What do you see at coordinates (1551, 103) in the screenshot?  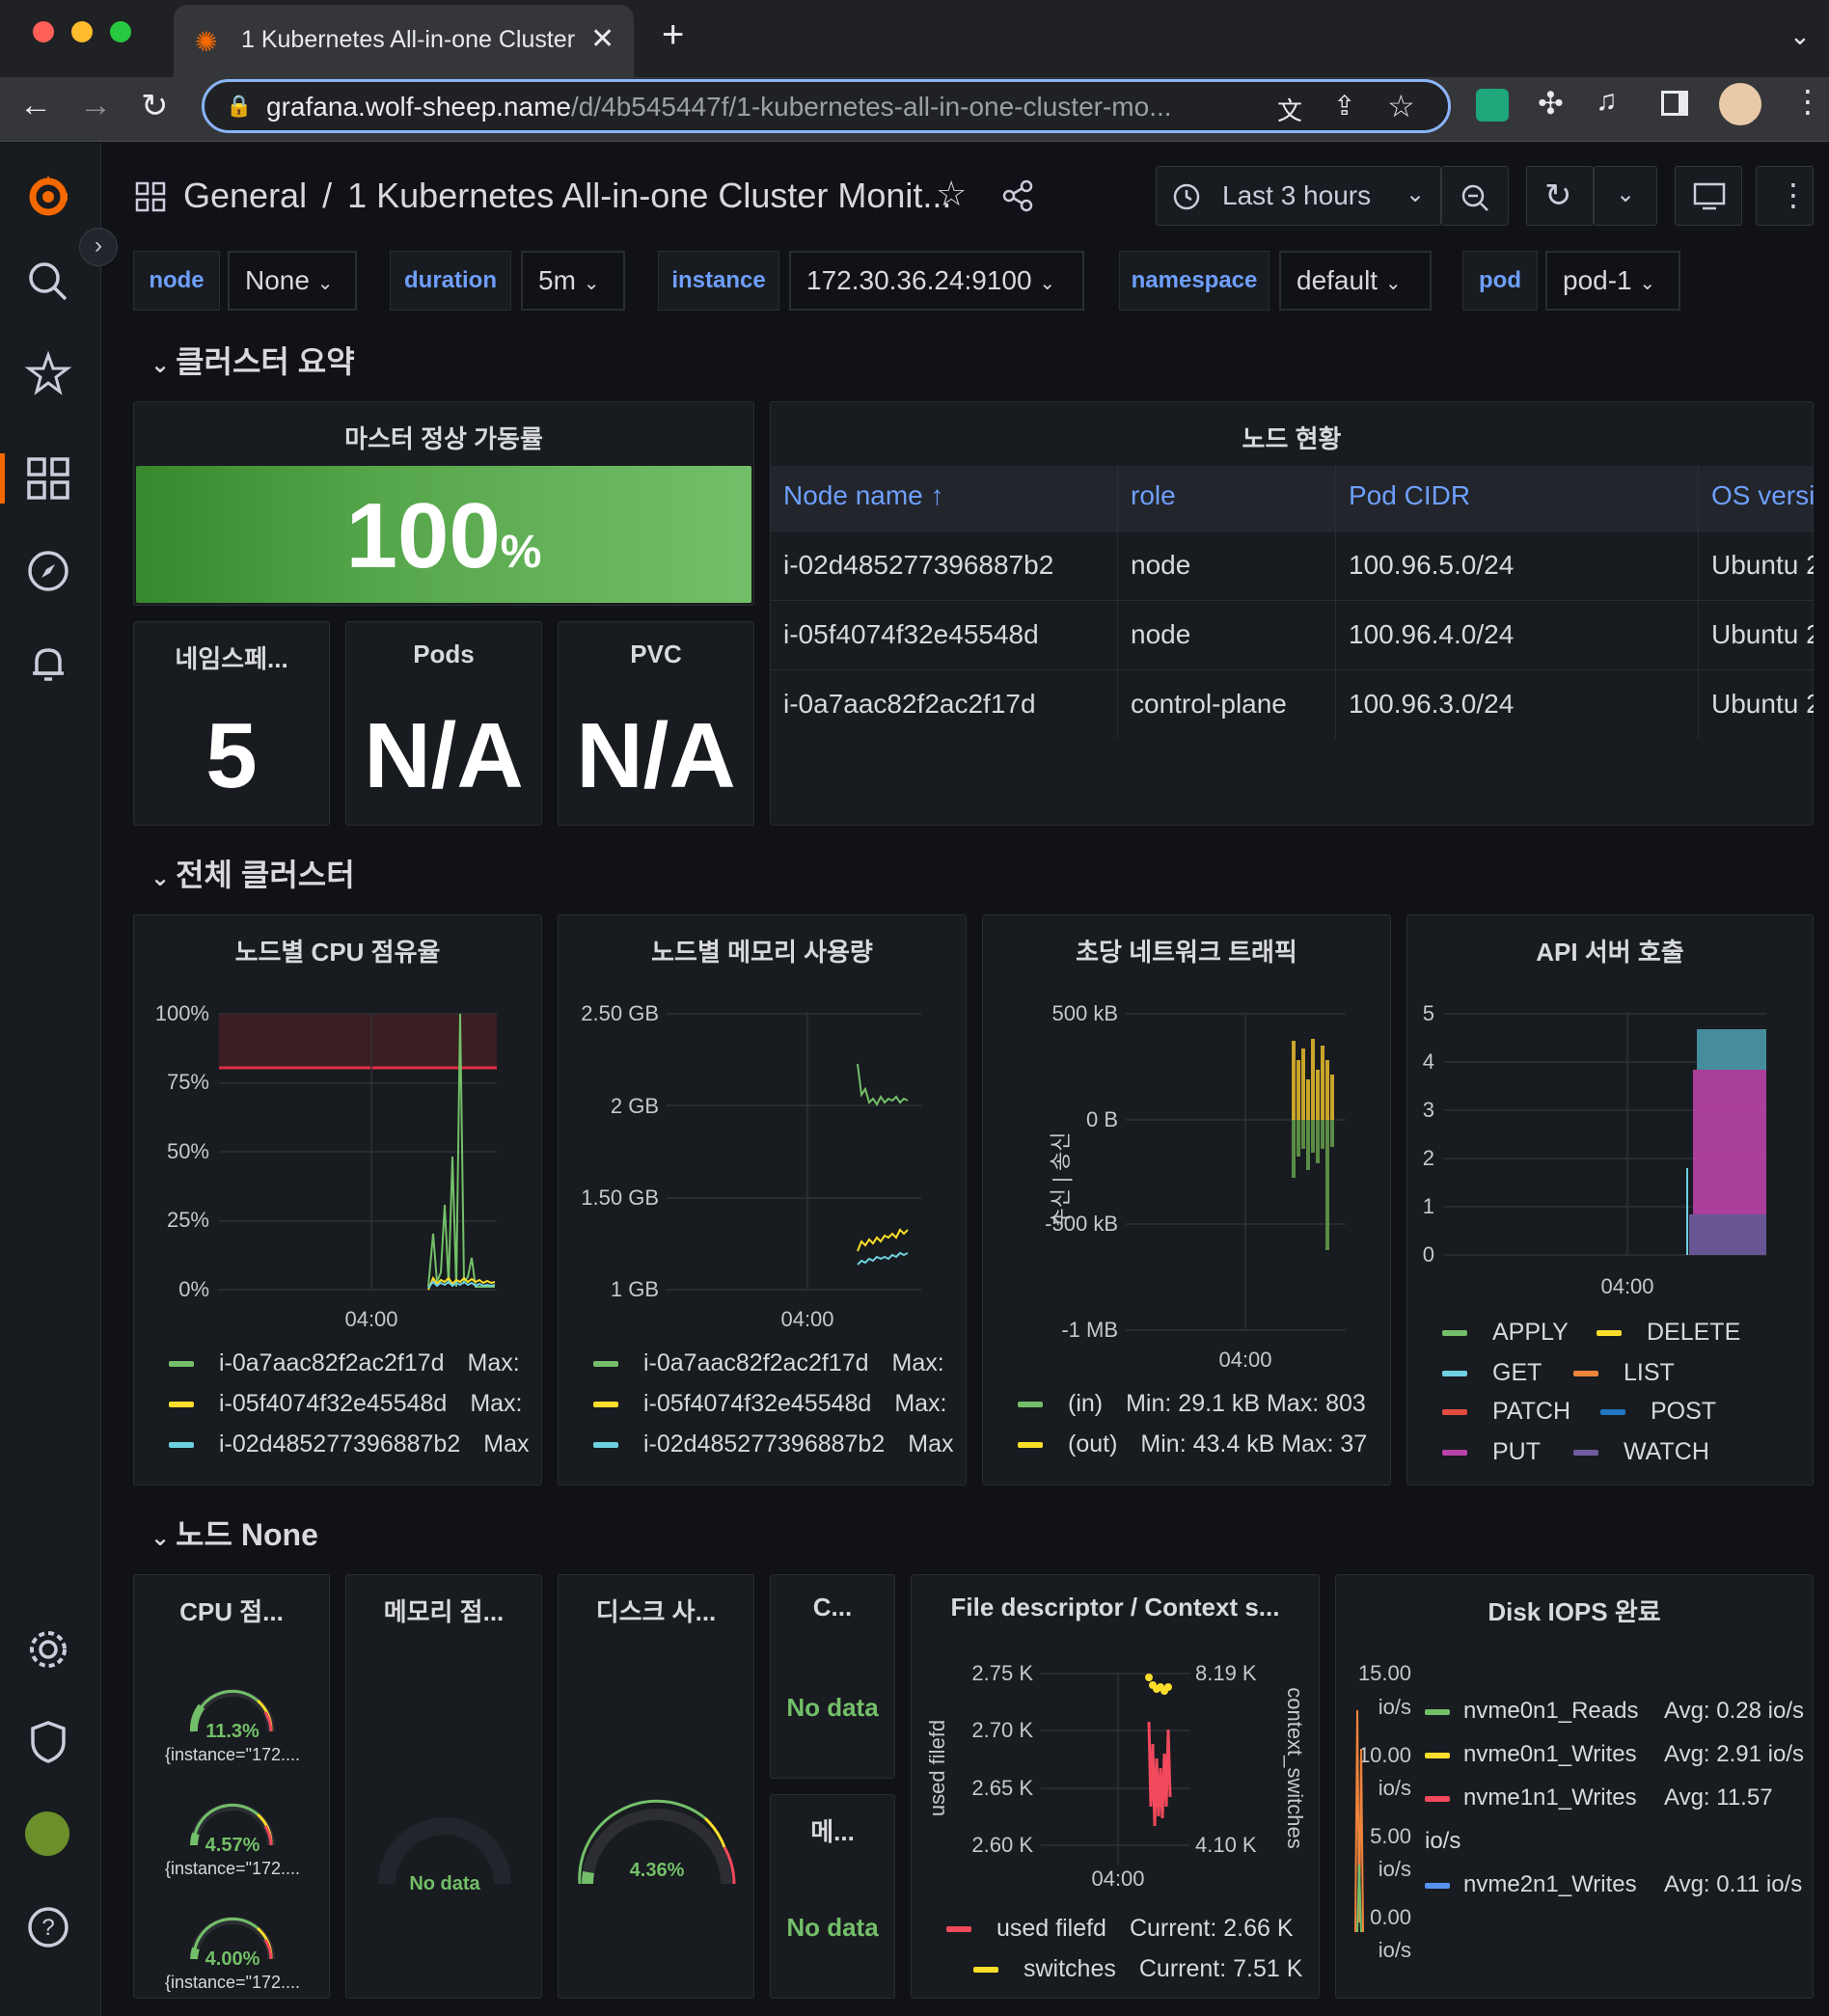 I see `extensions-puzzle-icon: ✣` at bounding box center [1551, 103].